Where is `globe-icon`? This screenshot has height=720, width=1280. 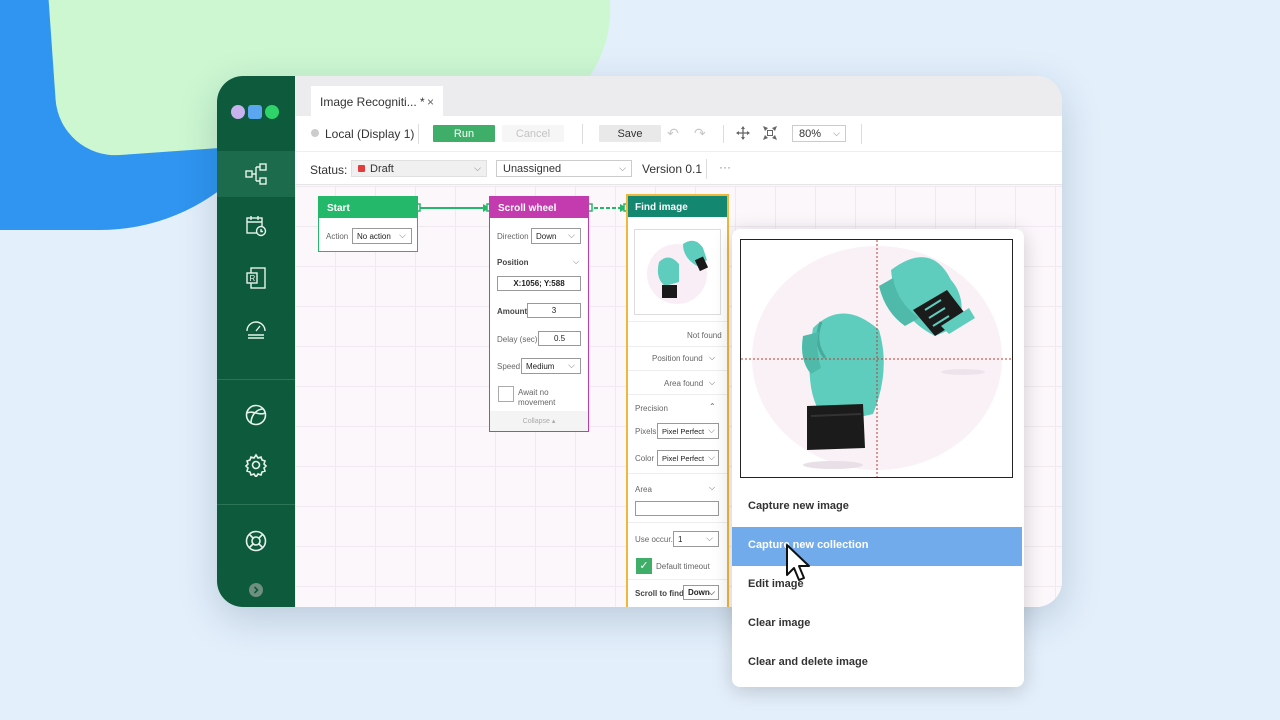 globe-icon is located at coordinates (256, 415).